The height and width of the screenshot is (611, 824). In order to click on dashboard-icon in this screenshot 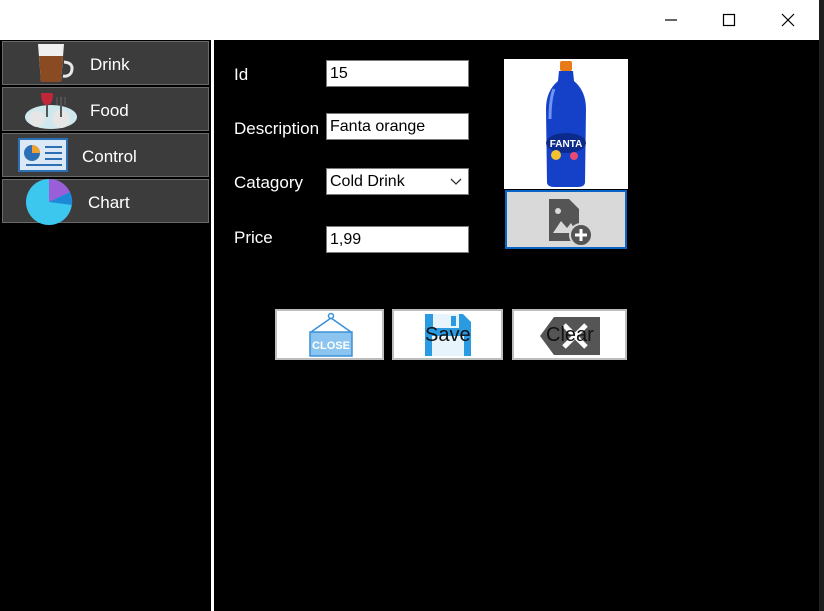, I will do `click(43, 155)`.